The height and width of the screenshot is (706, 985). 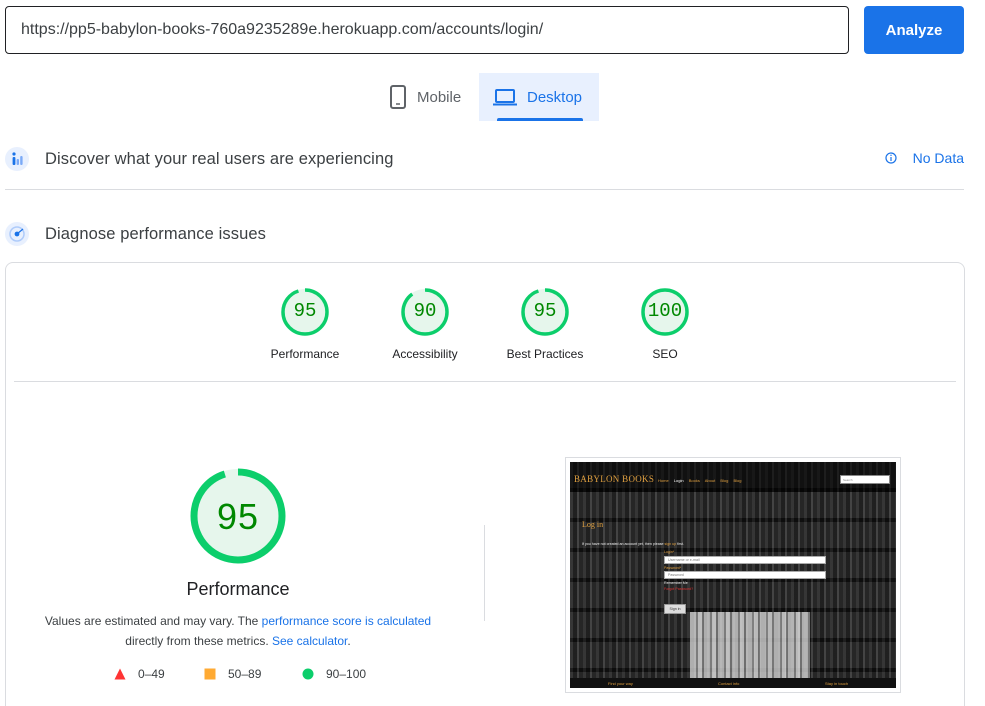 I want to click on square-icon, so click(x=210, y=674).